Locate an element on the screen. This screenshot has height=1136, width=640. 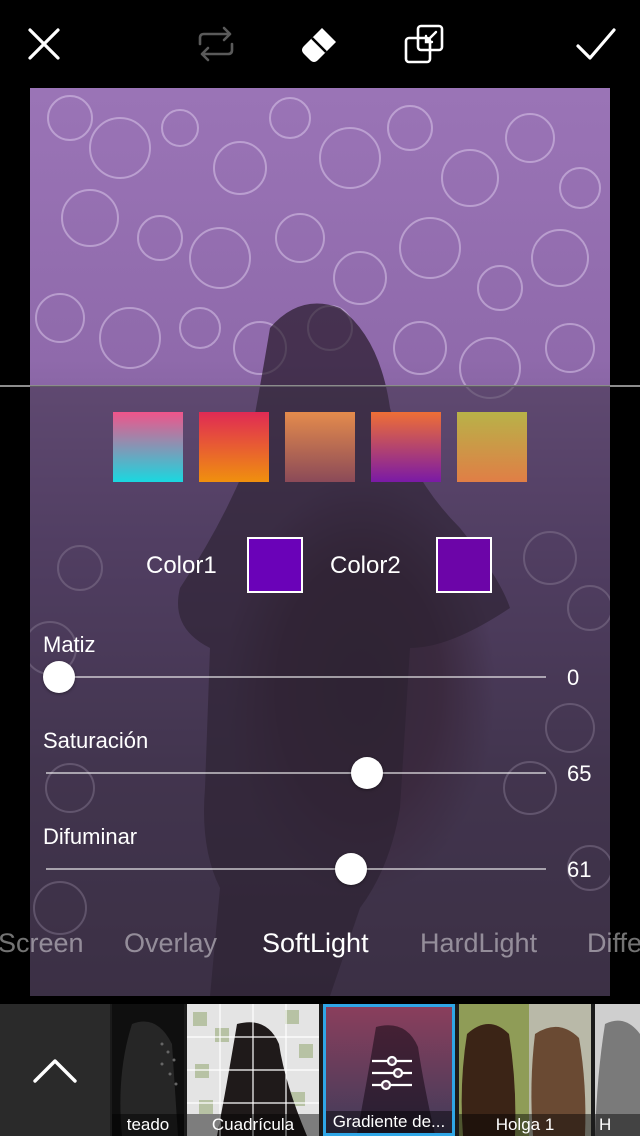
resize-button is located at coordinates (424, 44).